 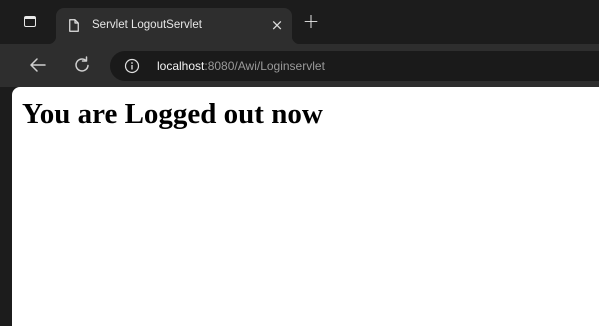 What do you see at coordinates (277, 25) in the screenshot?
I see `close-icon: ×` at bounding box center [277, 25].